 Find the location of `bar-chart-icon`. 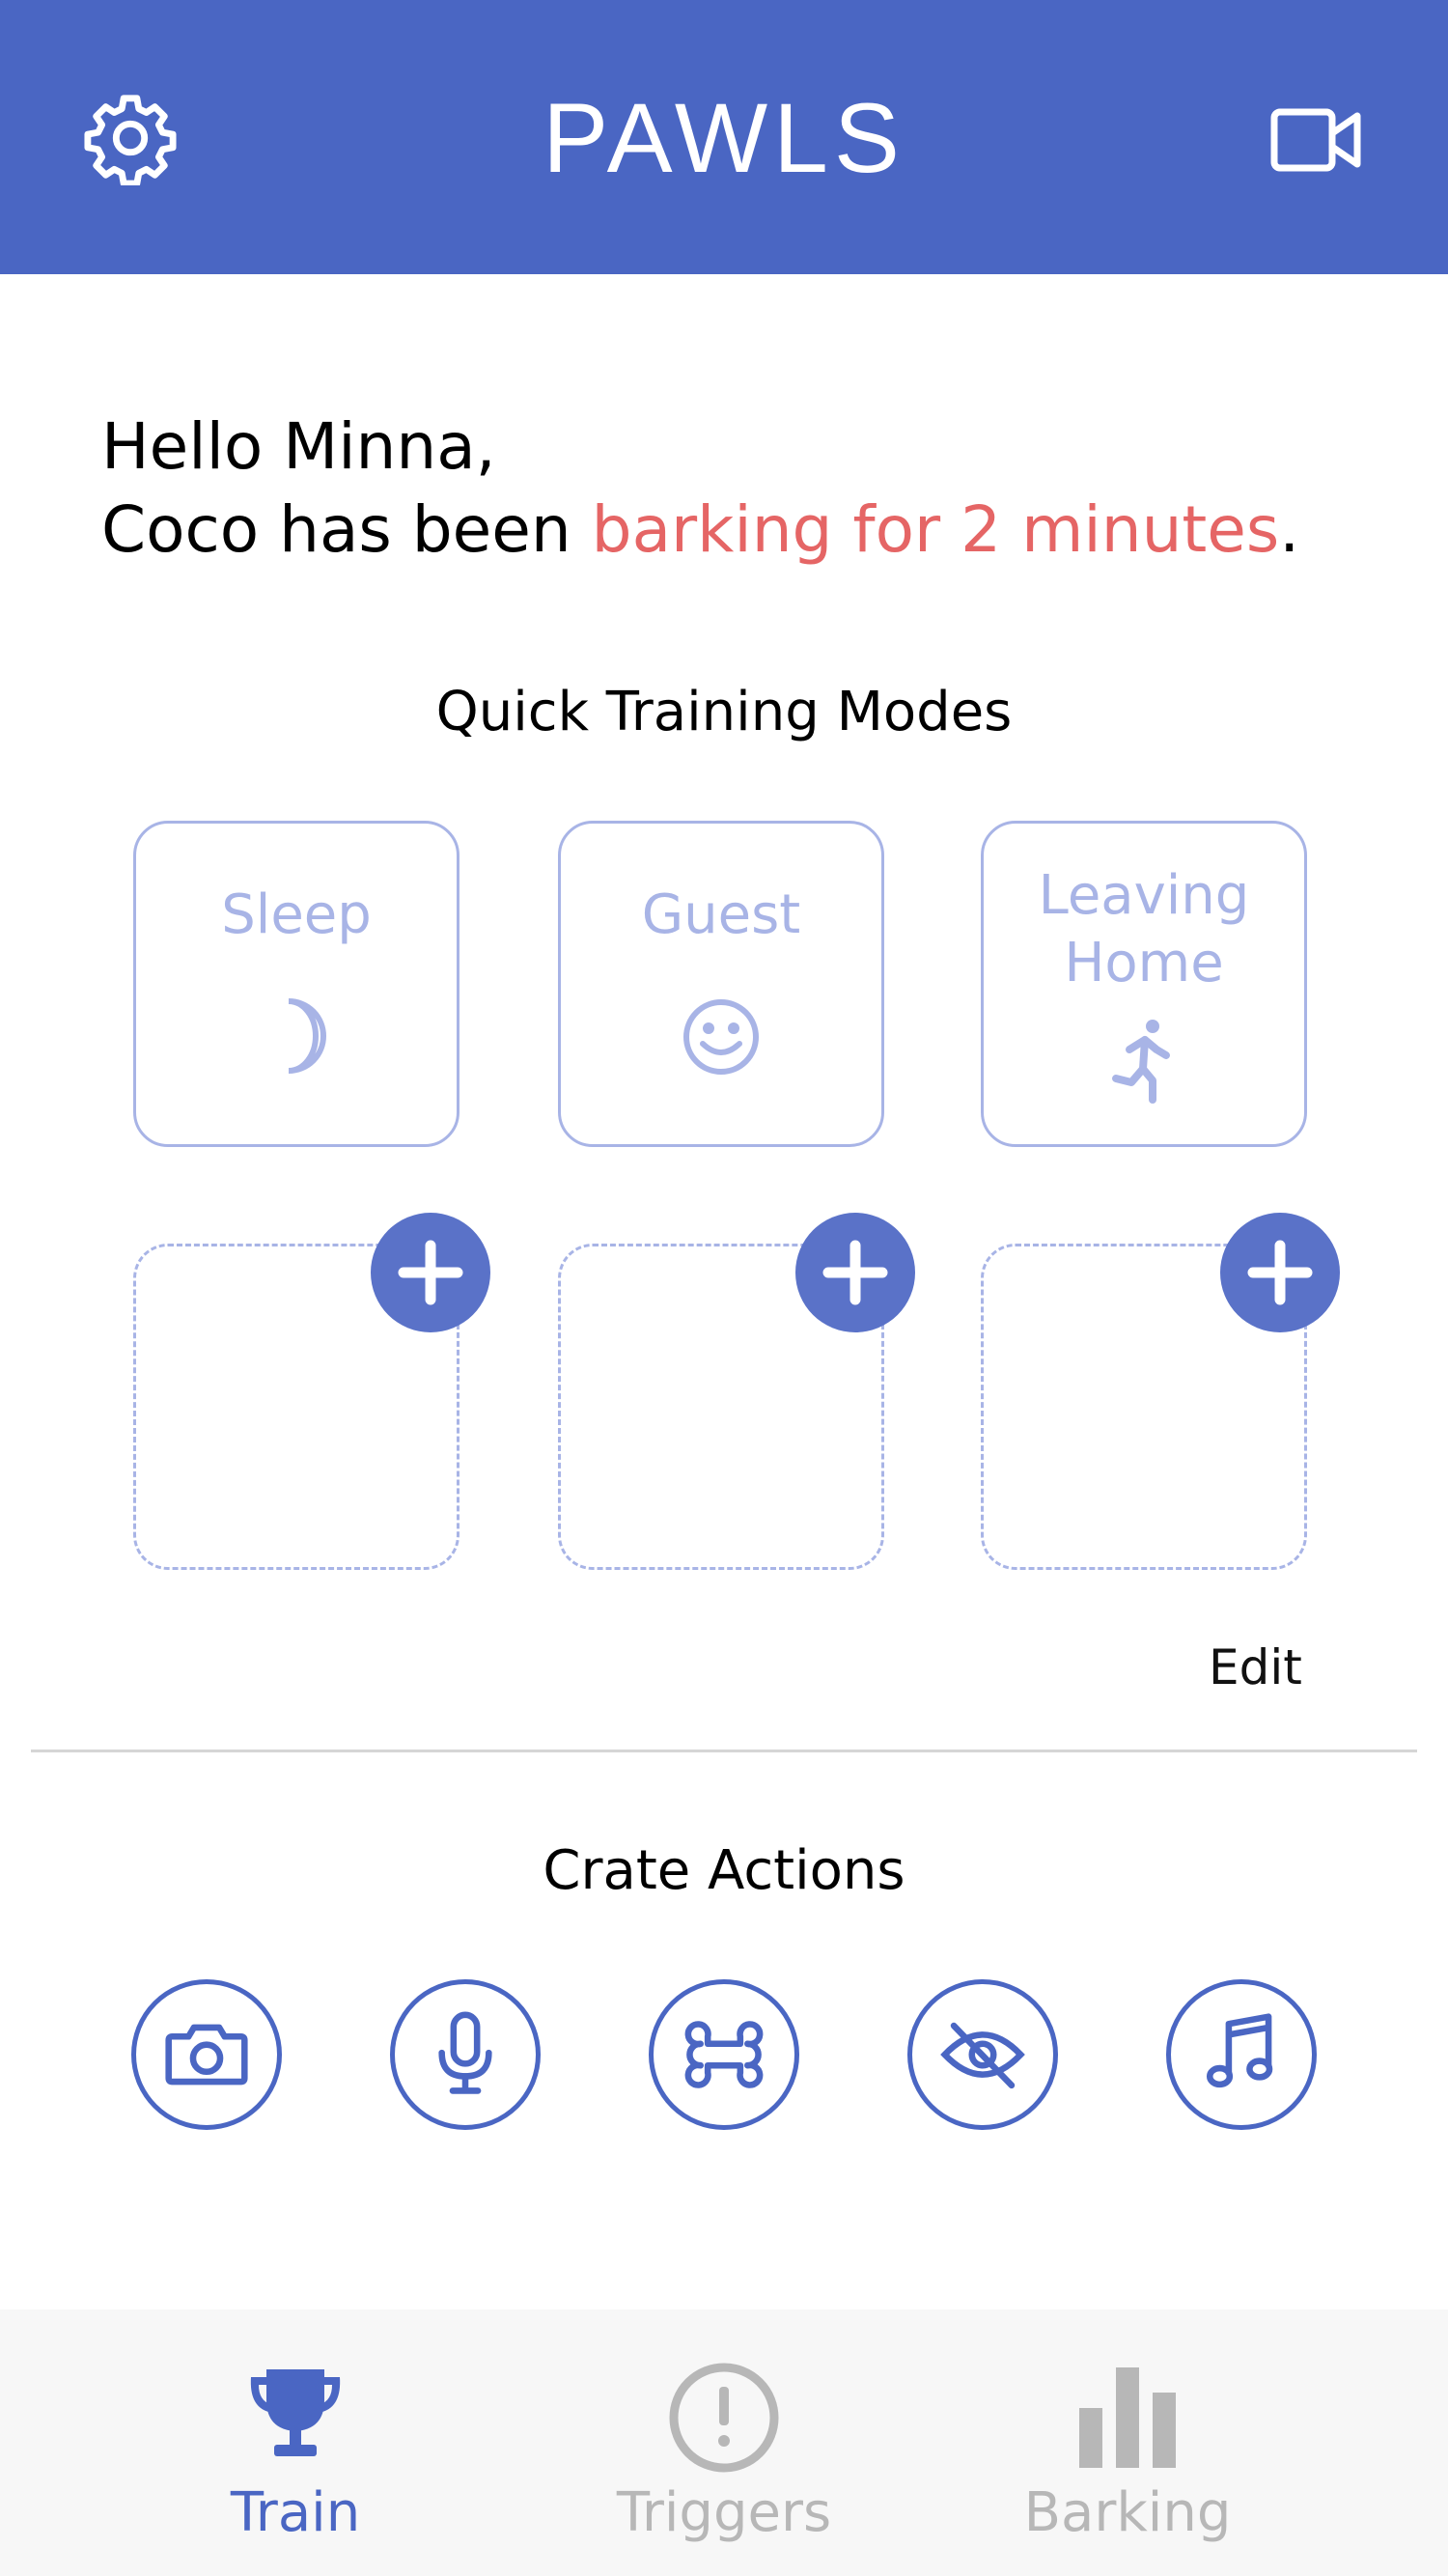

bar-chart-icon is located at coordinates (1128, 2417).